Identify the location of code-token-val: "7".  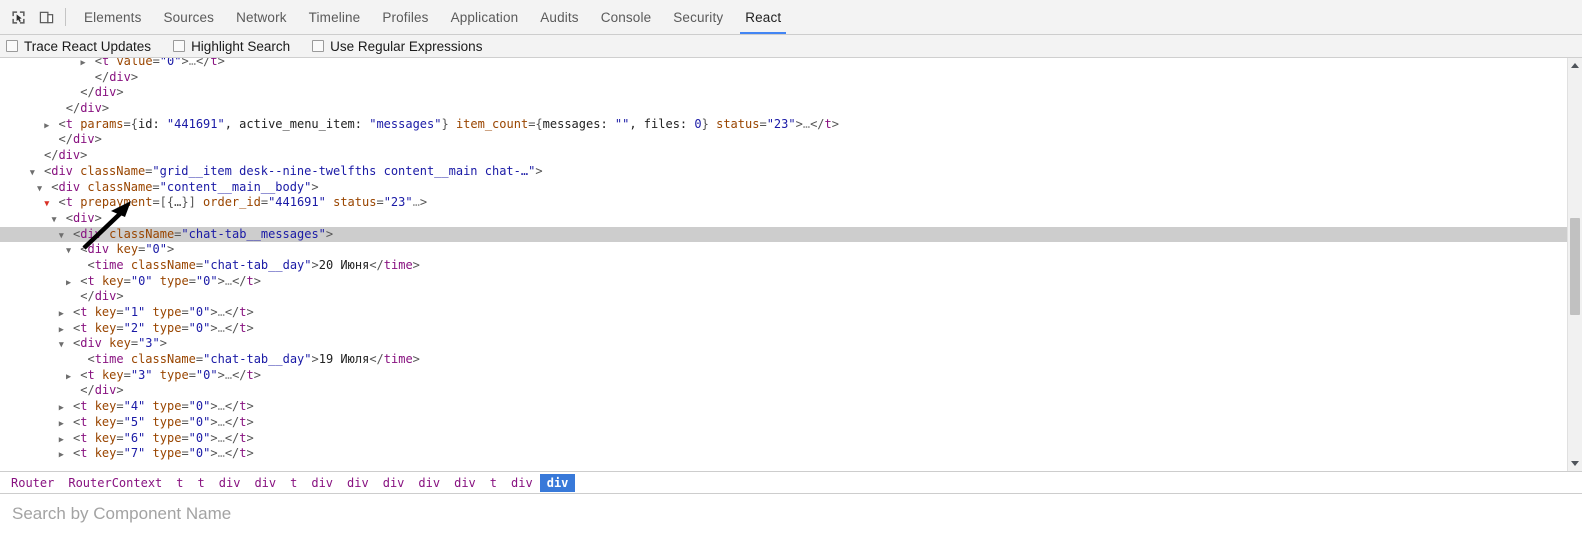
(134, 453).